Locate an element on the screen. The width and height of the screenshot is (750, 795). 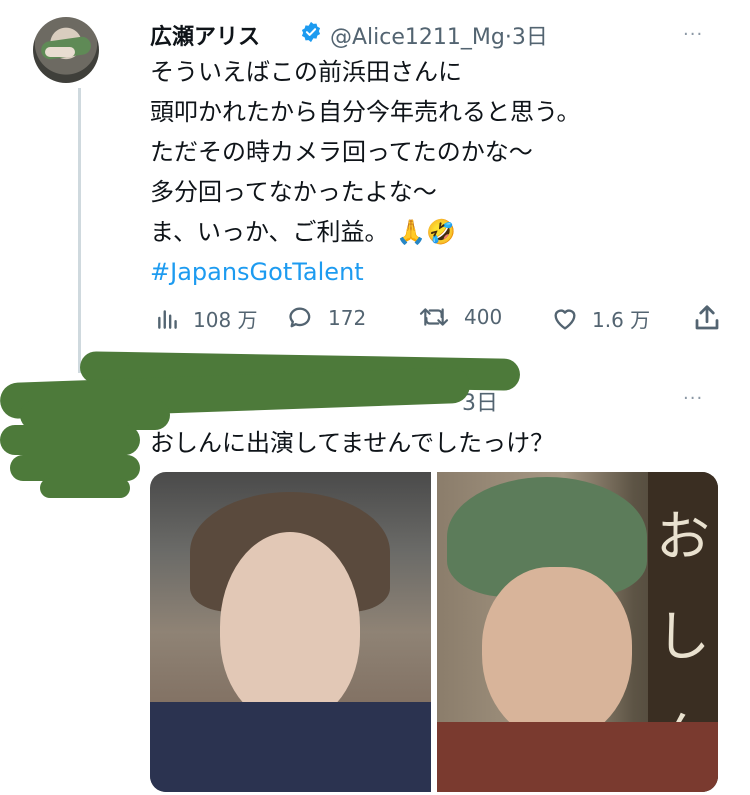
reply-button: 172 is located at coordinates (326, 318).